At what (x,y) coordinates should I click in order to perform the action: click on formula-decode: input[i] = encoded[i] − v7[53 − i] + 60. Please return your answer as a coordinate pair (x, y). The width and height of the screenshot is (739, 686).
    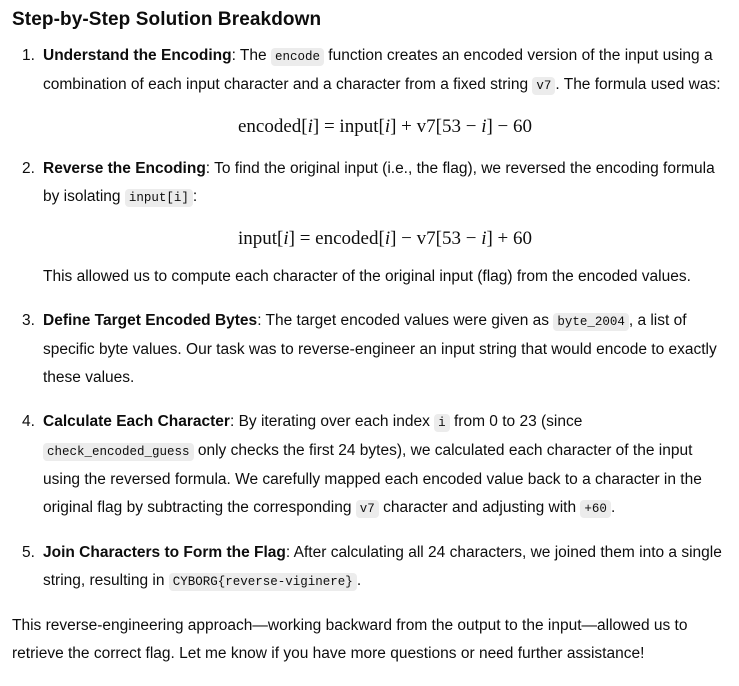
    Looking at the image, I should click on (385, 238).